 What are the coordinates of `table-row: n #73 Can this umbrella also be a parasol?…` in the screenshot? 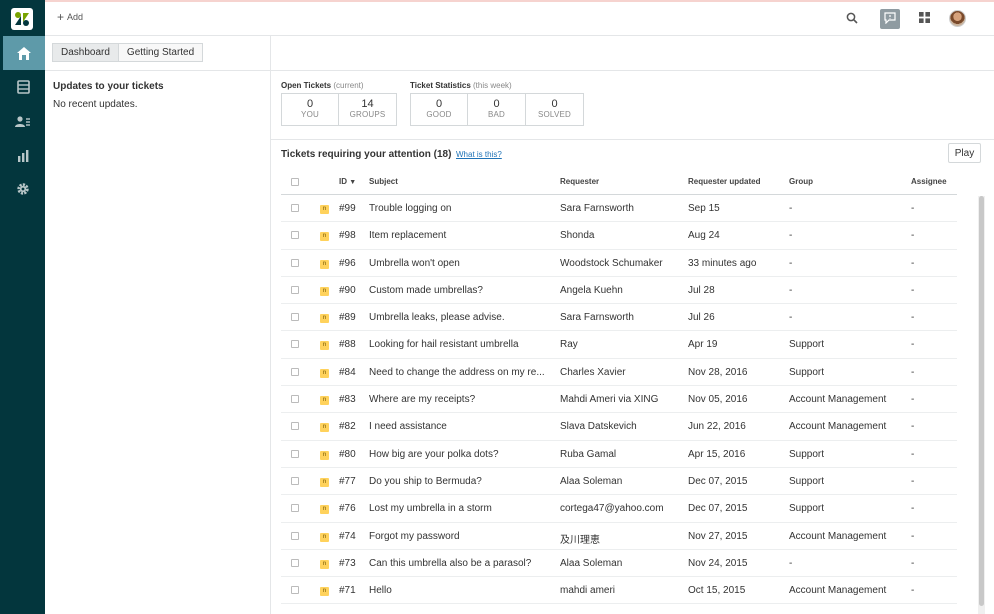 It's located at (619, 564).